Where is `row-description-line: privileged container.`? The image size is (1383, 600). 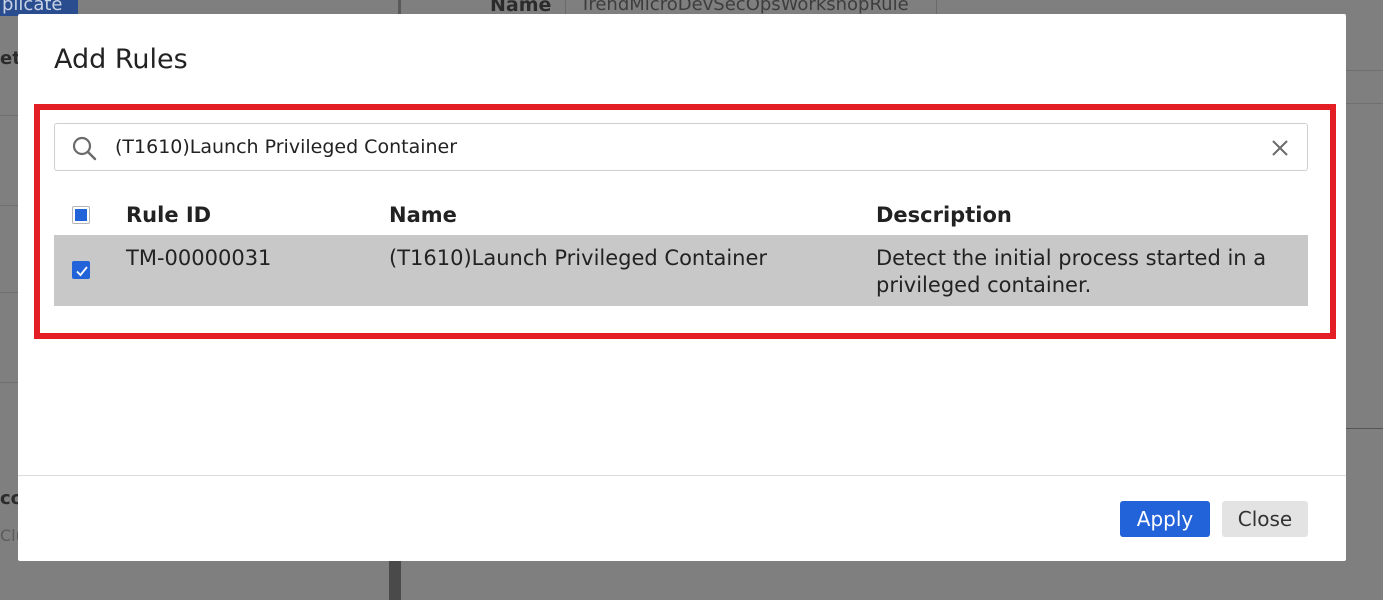
row-description-line: privileged container. is located at coordinates (984, 285).